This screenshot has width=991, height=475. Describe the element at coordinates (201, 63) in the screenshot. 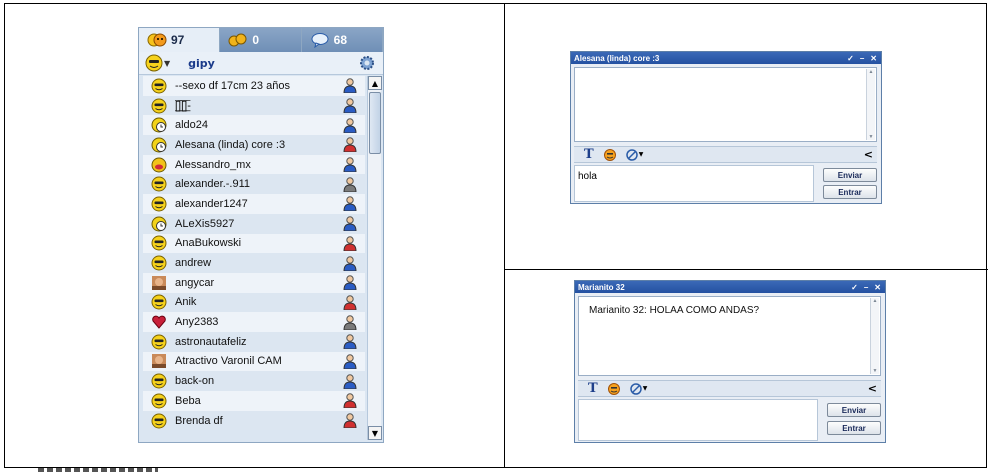

I see `current-user-name: gipy` at that location.